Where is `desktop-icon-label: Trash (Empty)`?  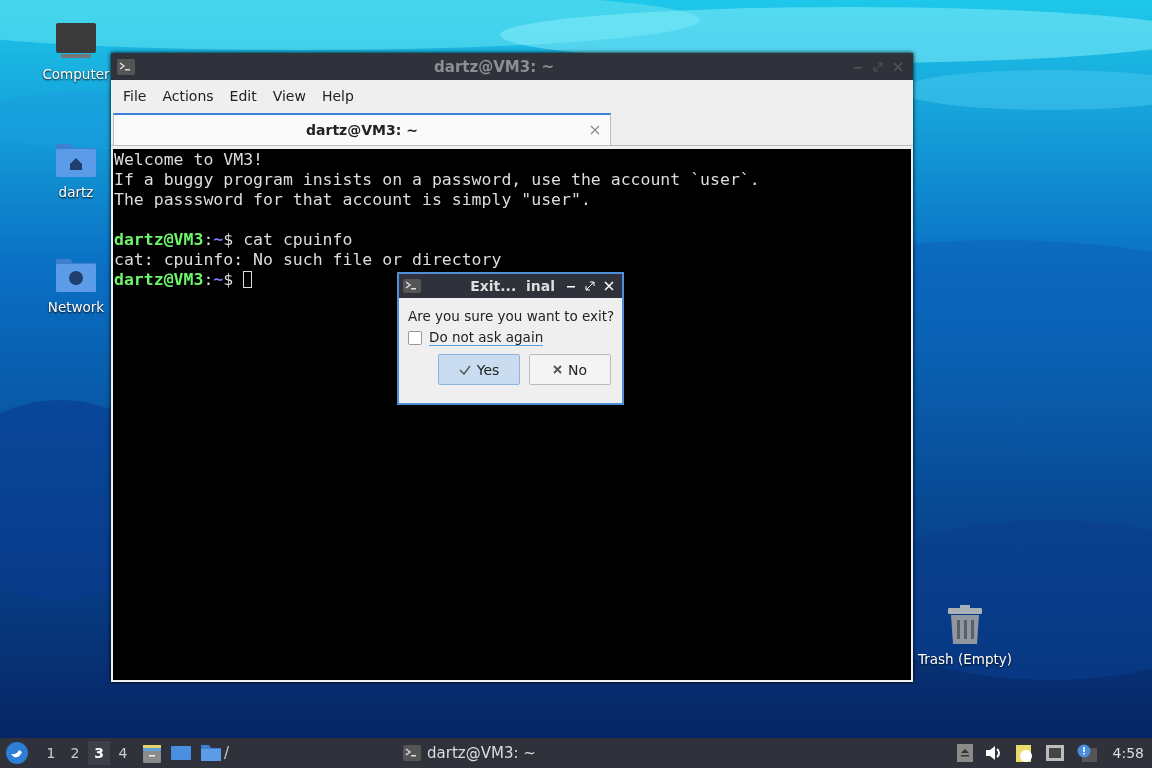
desktop-icon-label: Trash (Empty) is located at coordinates (965, 659).